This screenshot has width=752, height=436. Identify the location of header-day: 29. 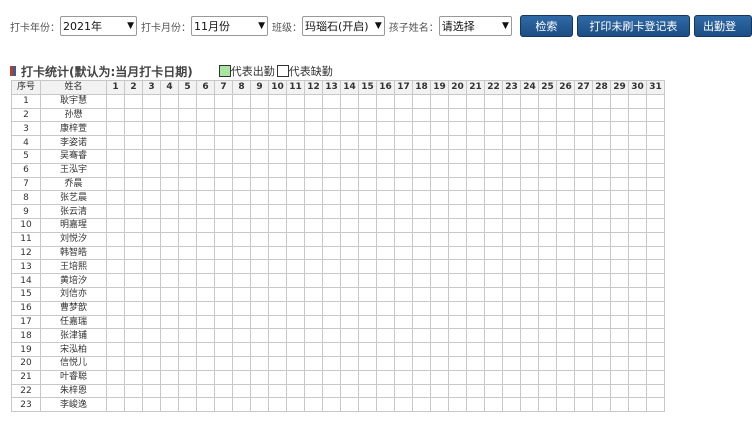
(619, 87).